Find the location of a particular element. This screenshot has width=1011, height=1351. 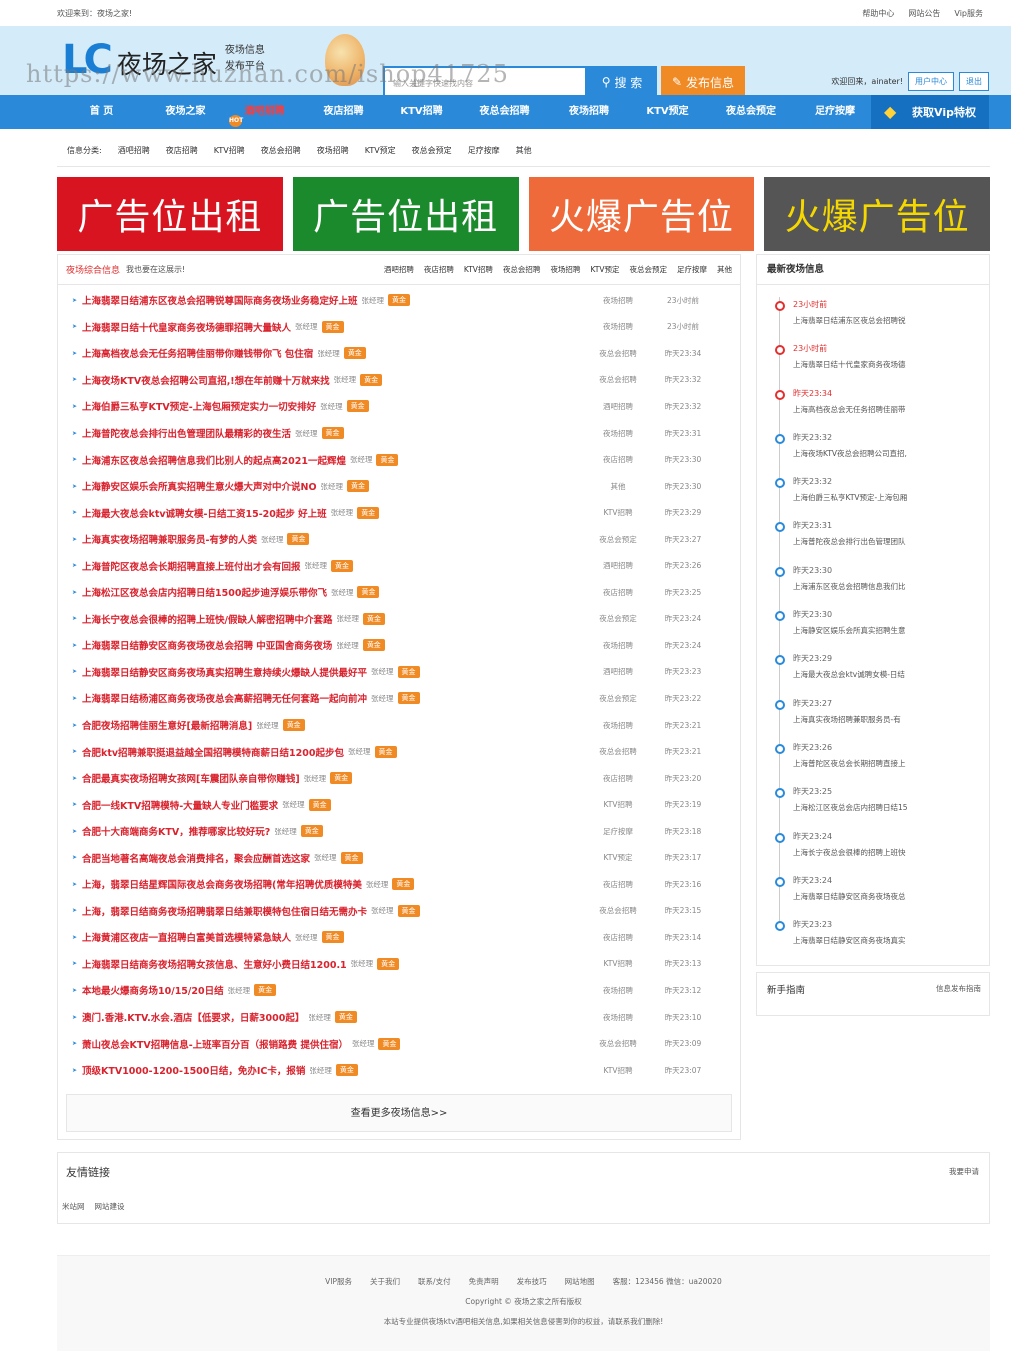

listing-row: ➤ 上海普陀区夜总会长期招聘直接上班付出才会有回报 张经理 黄金 酒吧招聘 昨天23:26 is located at coordinates (399, 565).